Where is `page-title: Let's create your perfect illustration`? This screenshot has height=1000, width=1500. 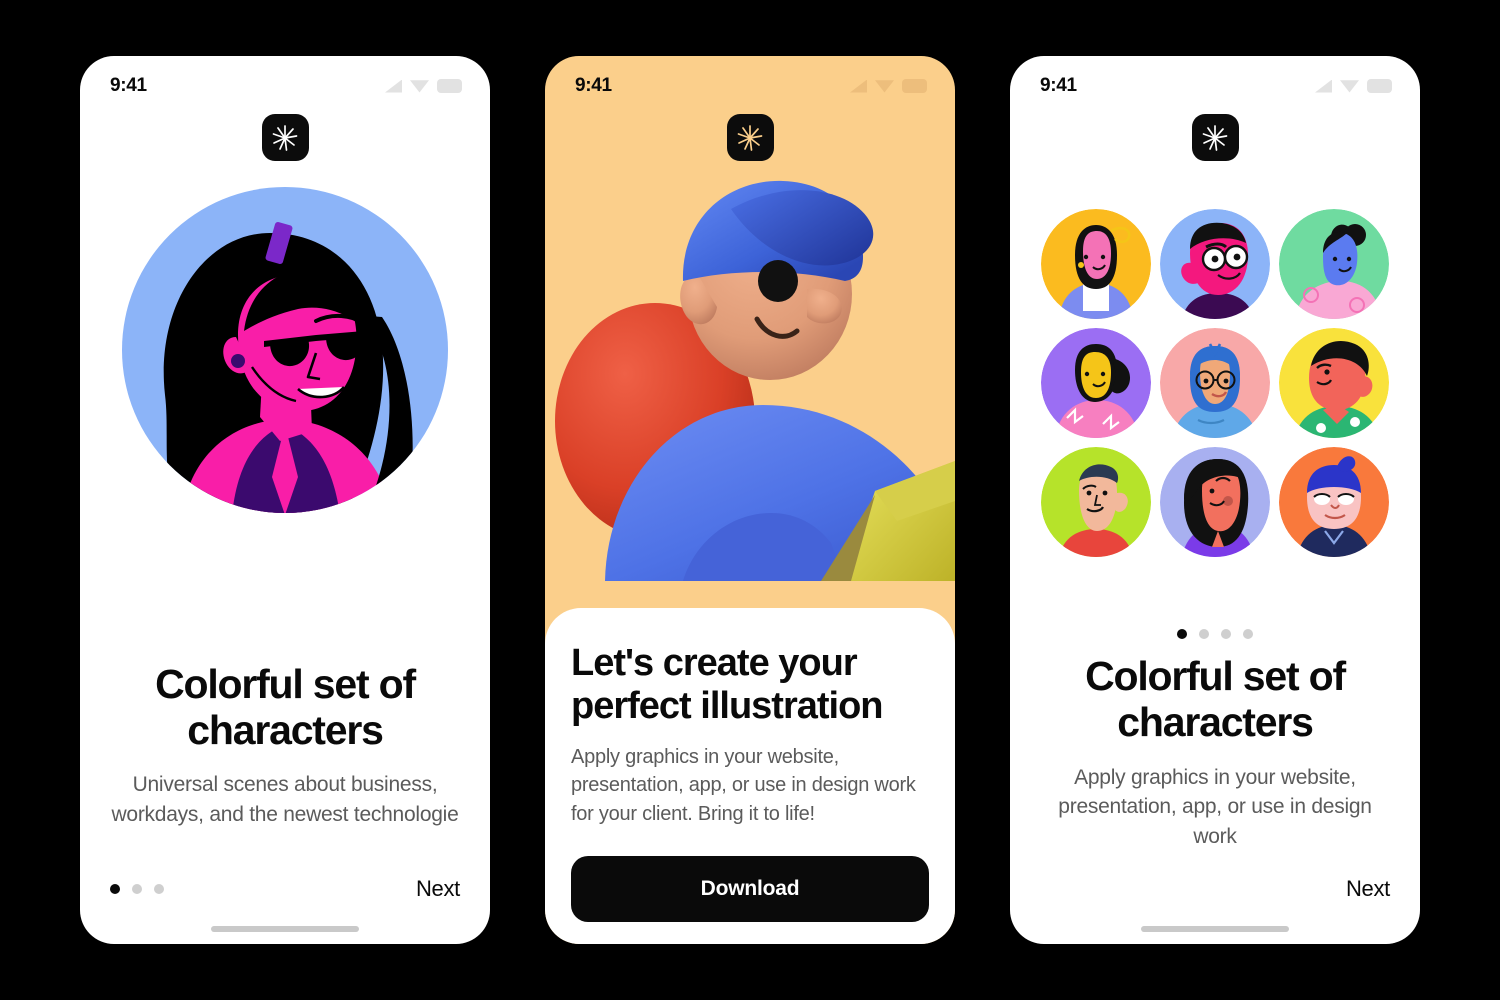 page-title: Let's create your perfect illustration is located at coordinates (727, 684).